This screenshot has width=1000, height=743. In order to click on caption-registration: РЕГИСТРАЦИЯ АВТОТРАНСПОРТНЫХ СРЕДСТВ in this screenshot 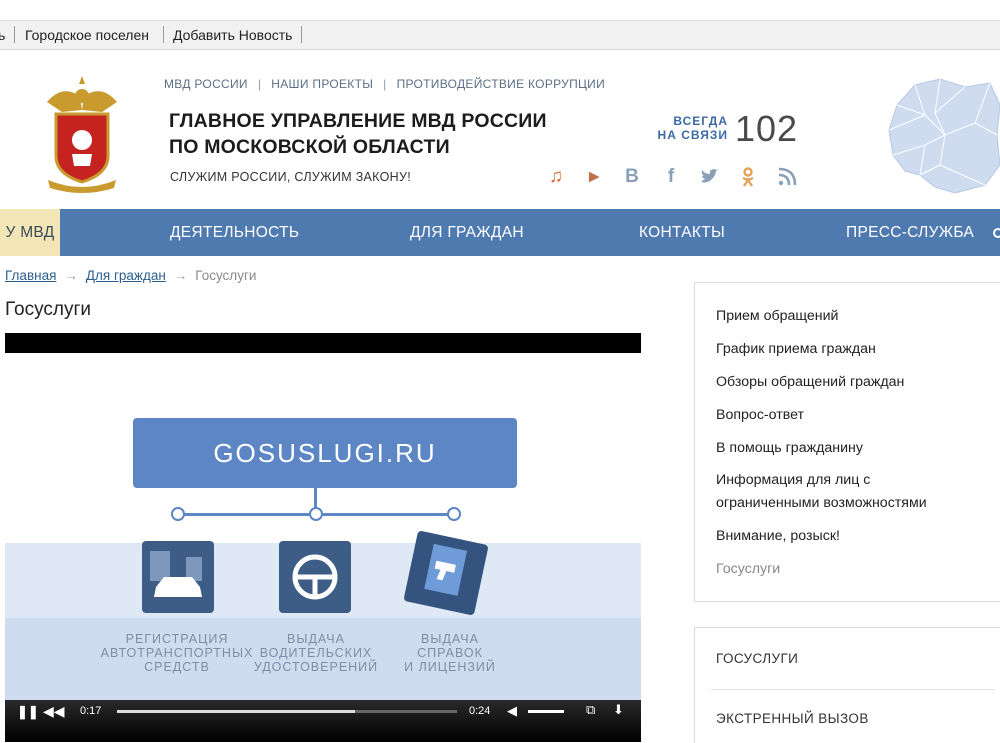, I will do `click(177, 653)`.